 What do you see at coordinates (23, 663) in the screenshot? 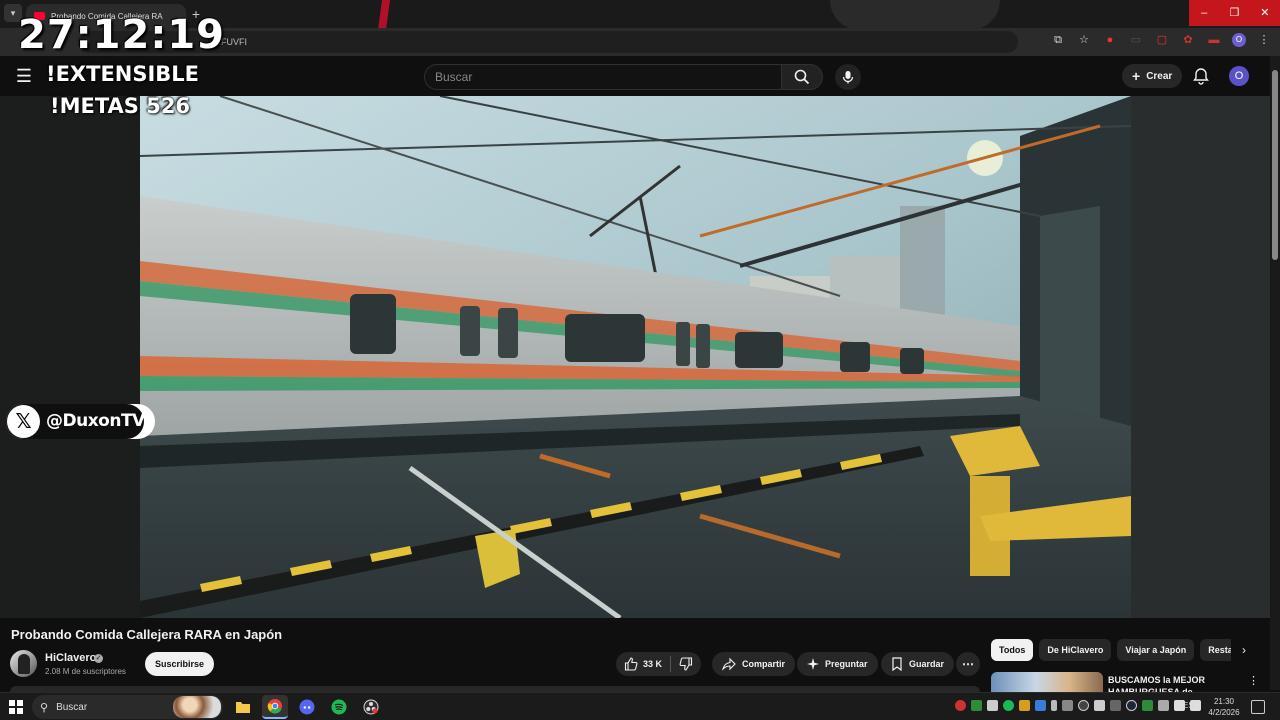
I see `channel-avatar` at bounding box center [23, 663].